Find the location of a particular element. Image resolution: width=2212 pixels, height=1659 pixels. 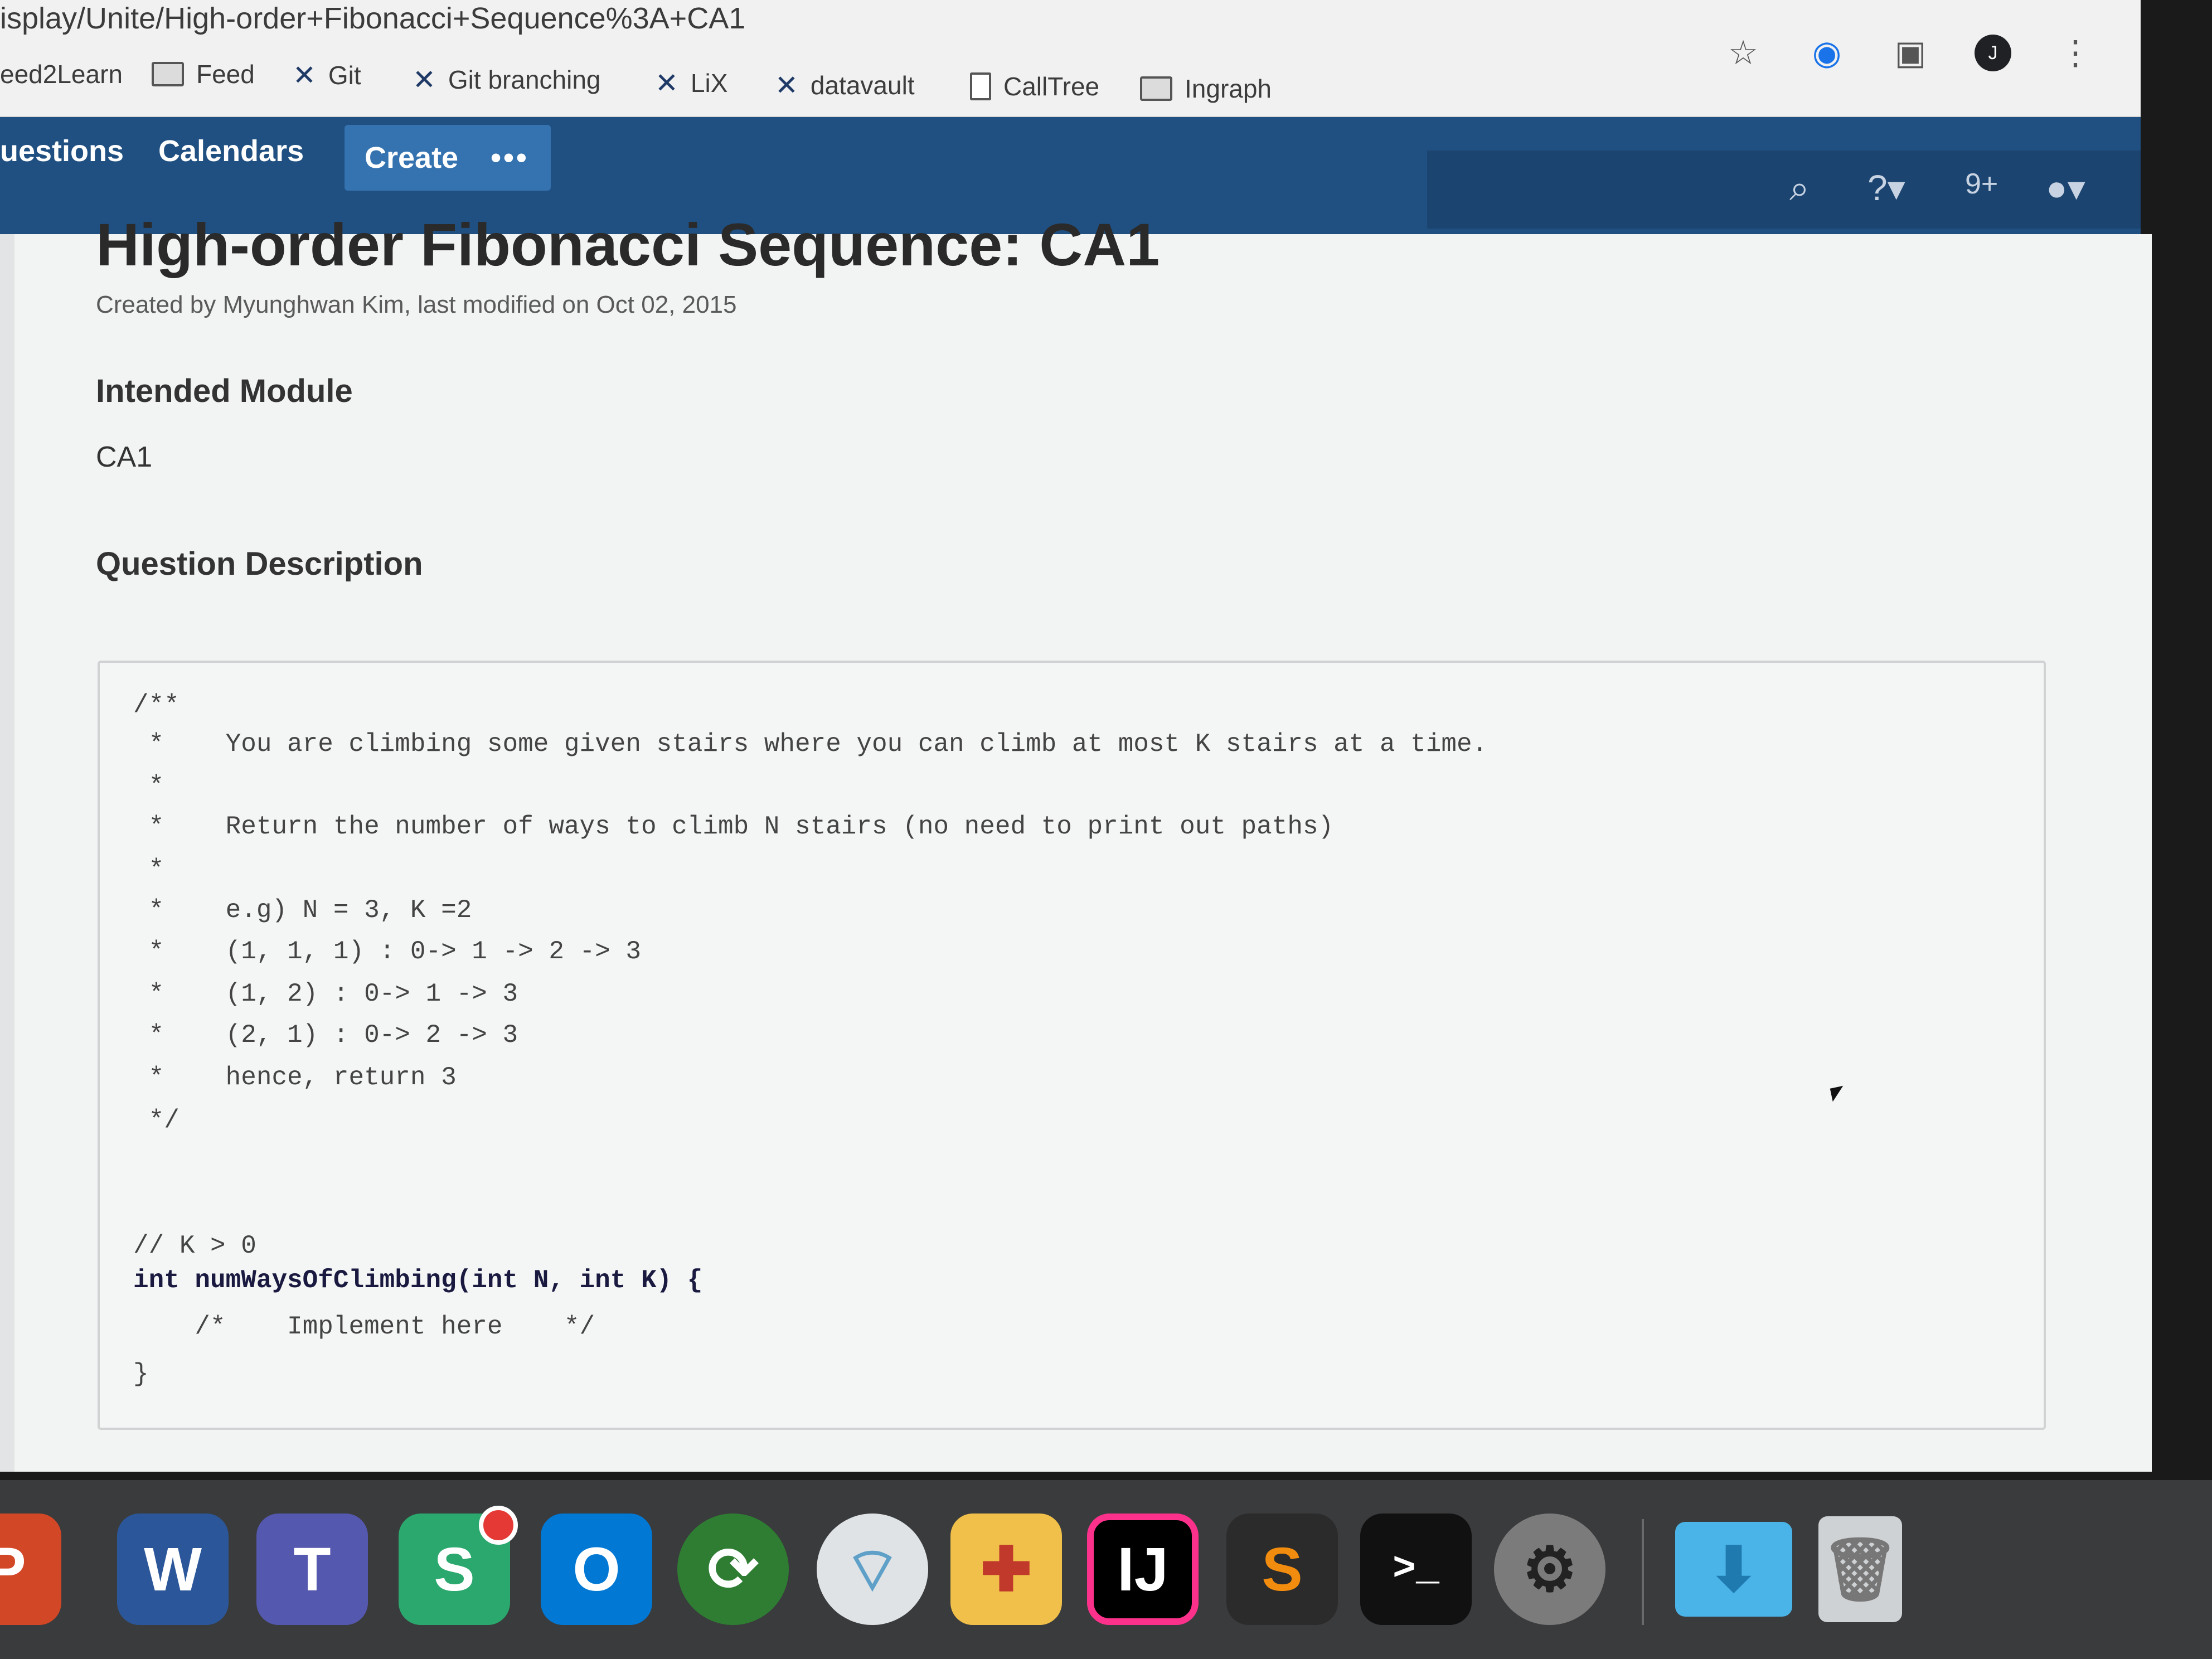

self-service-icon: ✚ is located at coordinates (1006, 1570).